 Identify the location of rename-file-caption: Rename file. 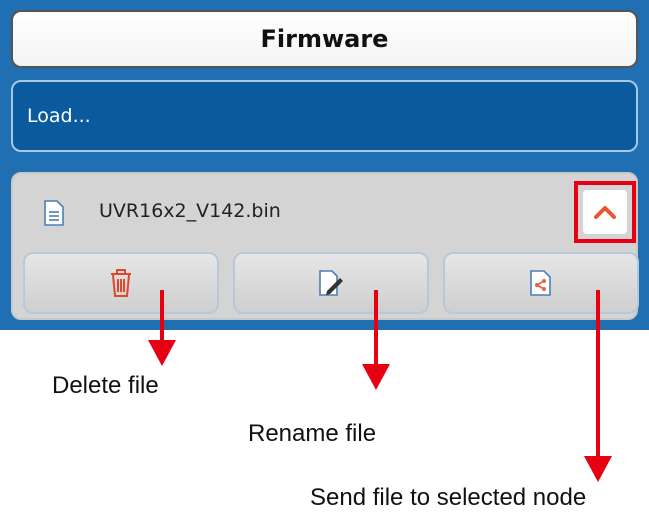
(312, 433).